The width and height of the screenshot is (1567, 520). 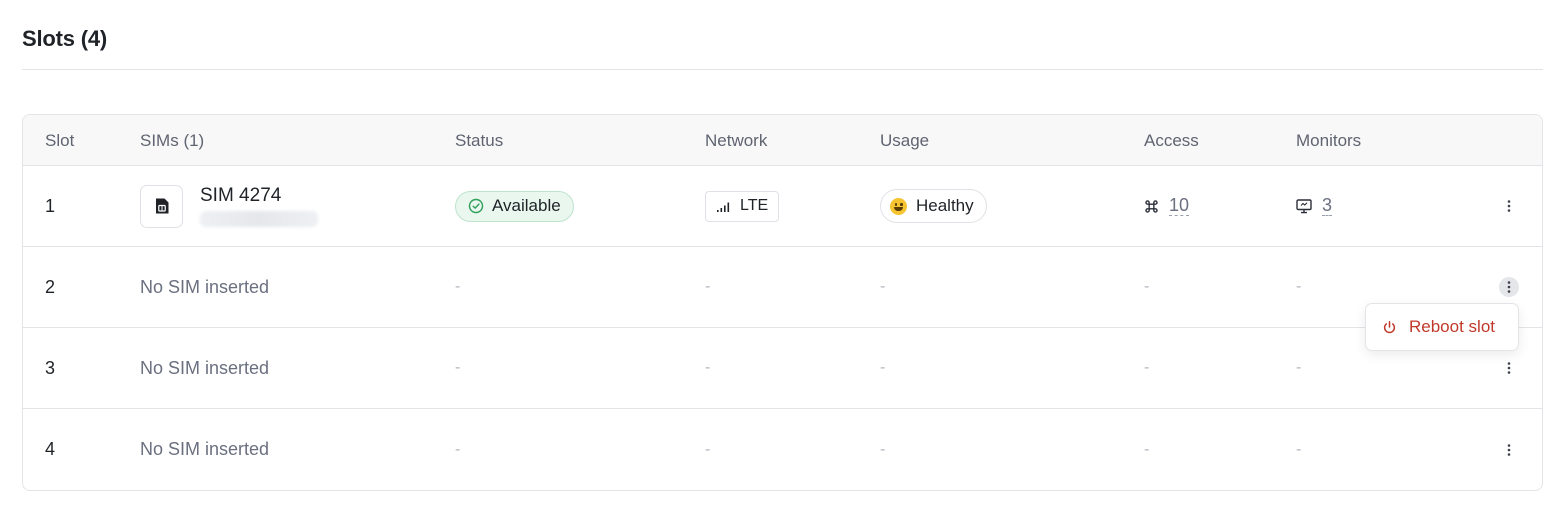 What do you see at coordinates (526, 205) in the screenshot?
I see `status-label: Available` at bounding box center [526, 205].